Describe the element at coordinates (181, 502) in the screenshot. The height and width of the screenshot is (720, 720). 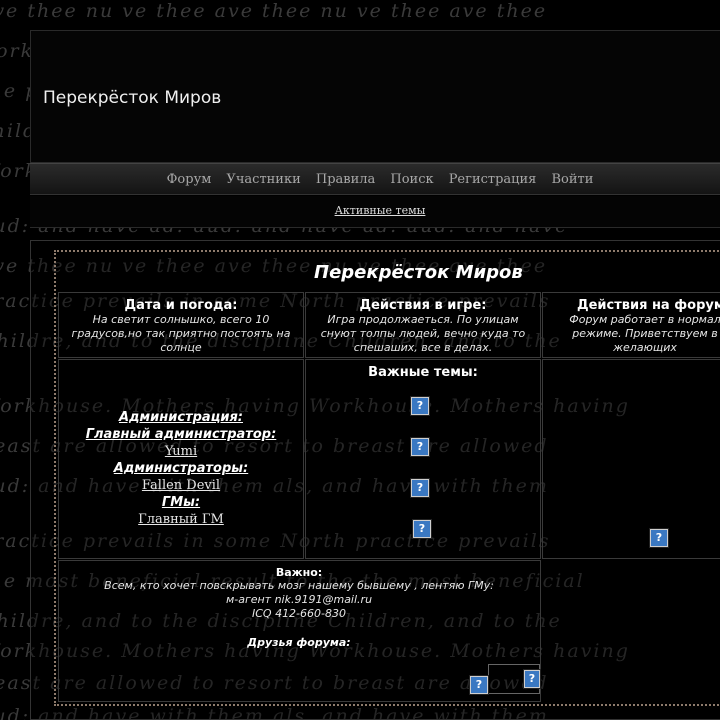
I see `gms-label: ГМы:` at that location.